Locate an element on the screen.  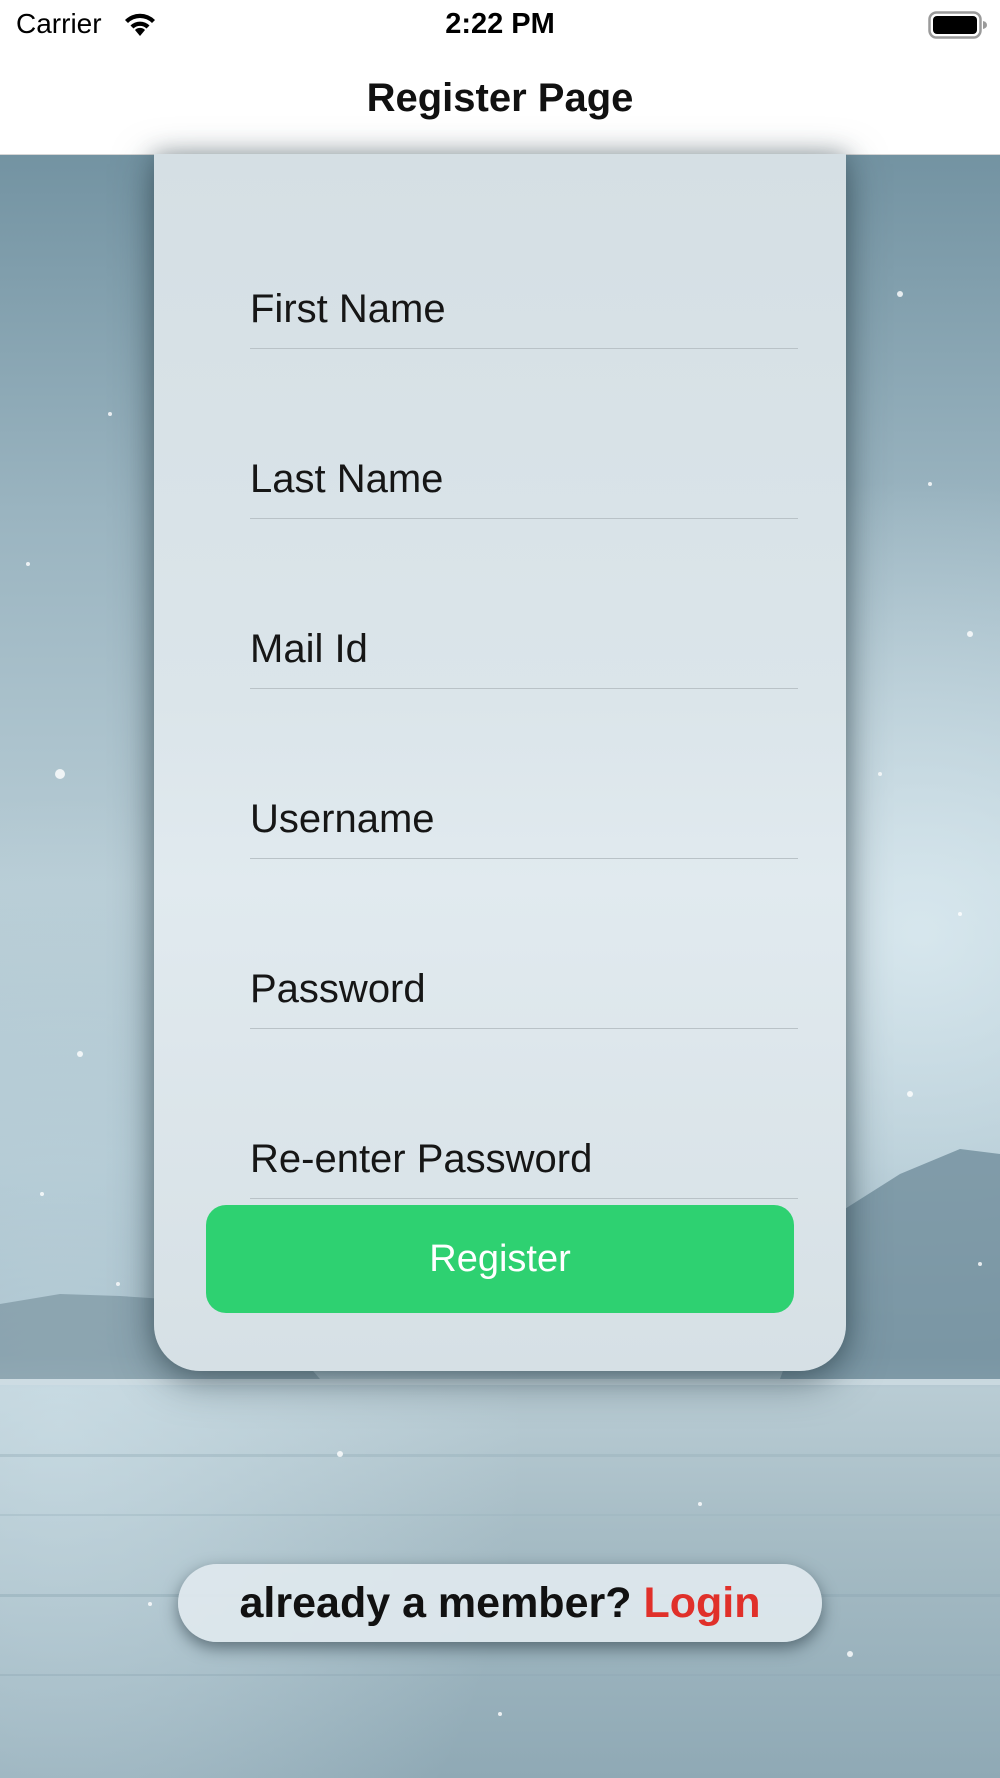
register-button: Register is located at coordinates (500, 1259).